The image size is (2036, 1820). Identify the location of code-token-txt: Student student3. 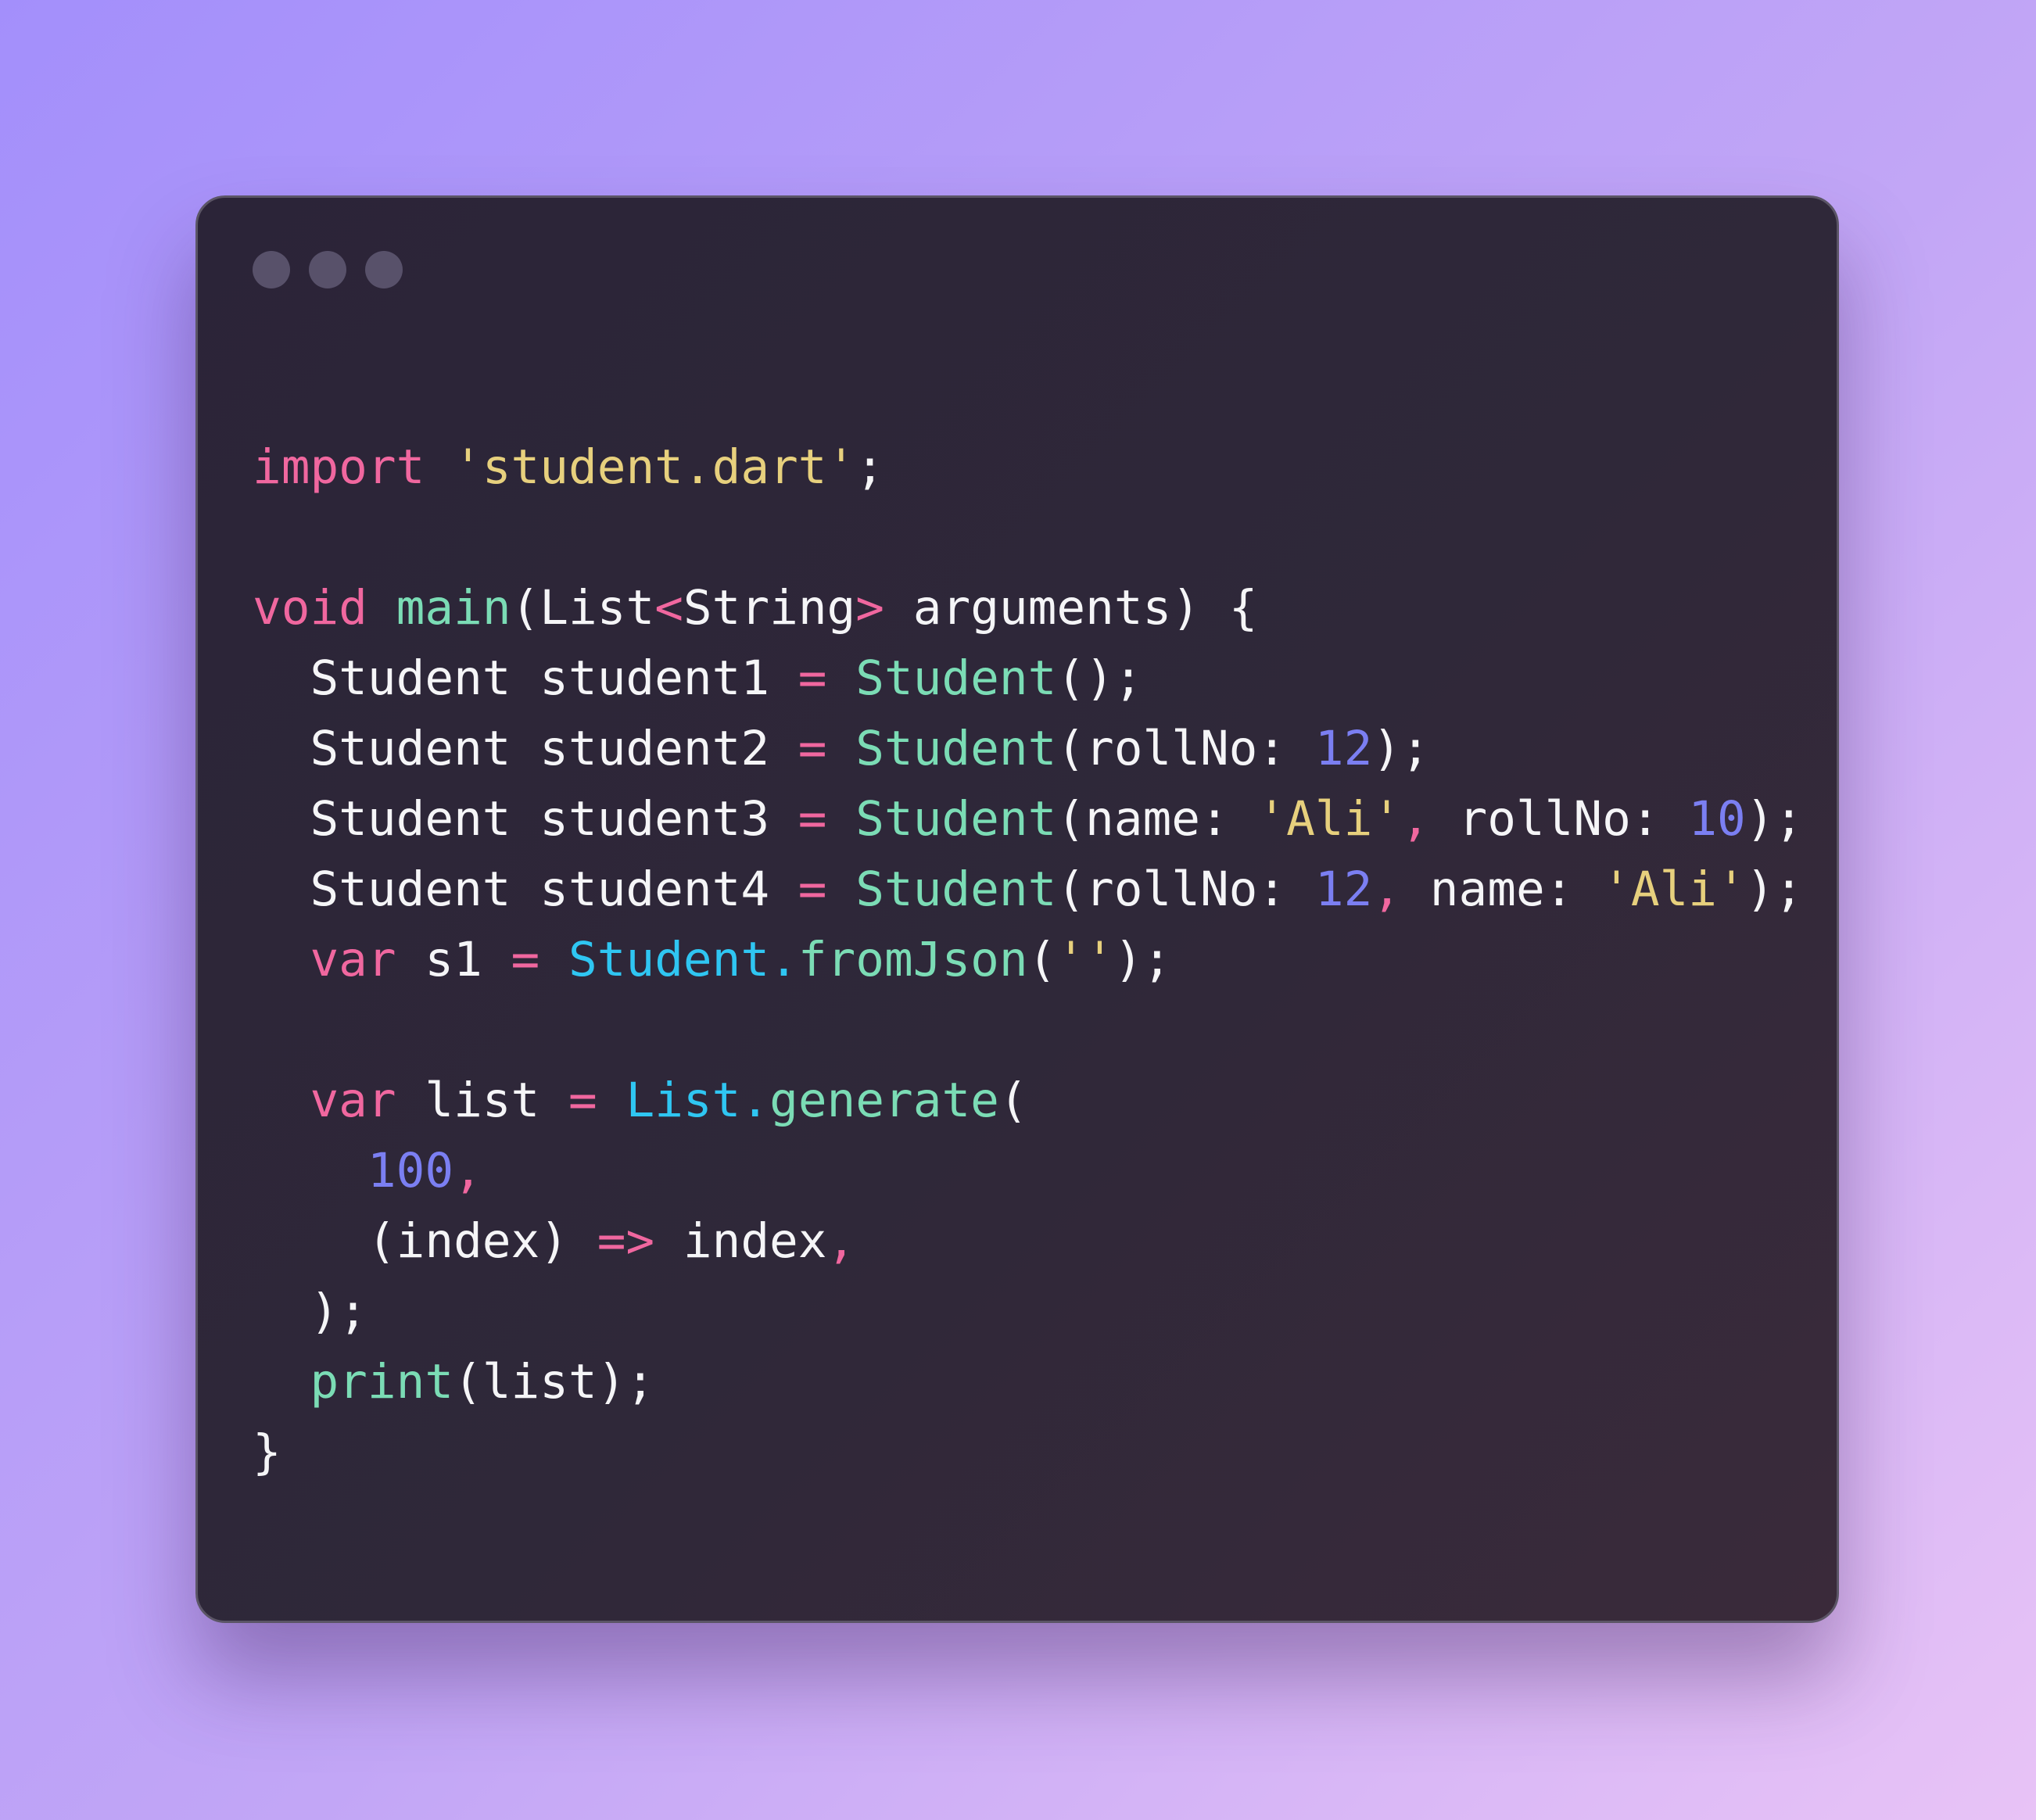
(525, 819).